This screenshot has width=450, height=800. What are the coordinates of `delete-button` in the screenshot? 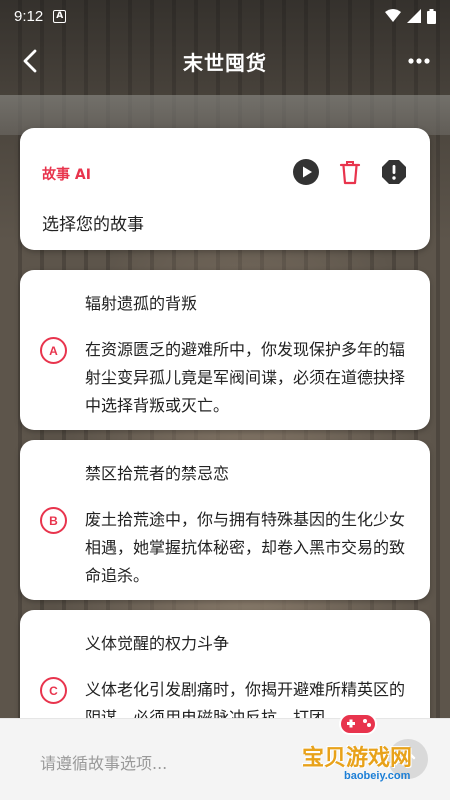 It's located at (350, 172).